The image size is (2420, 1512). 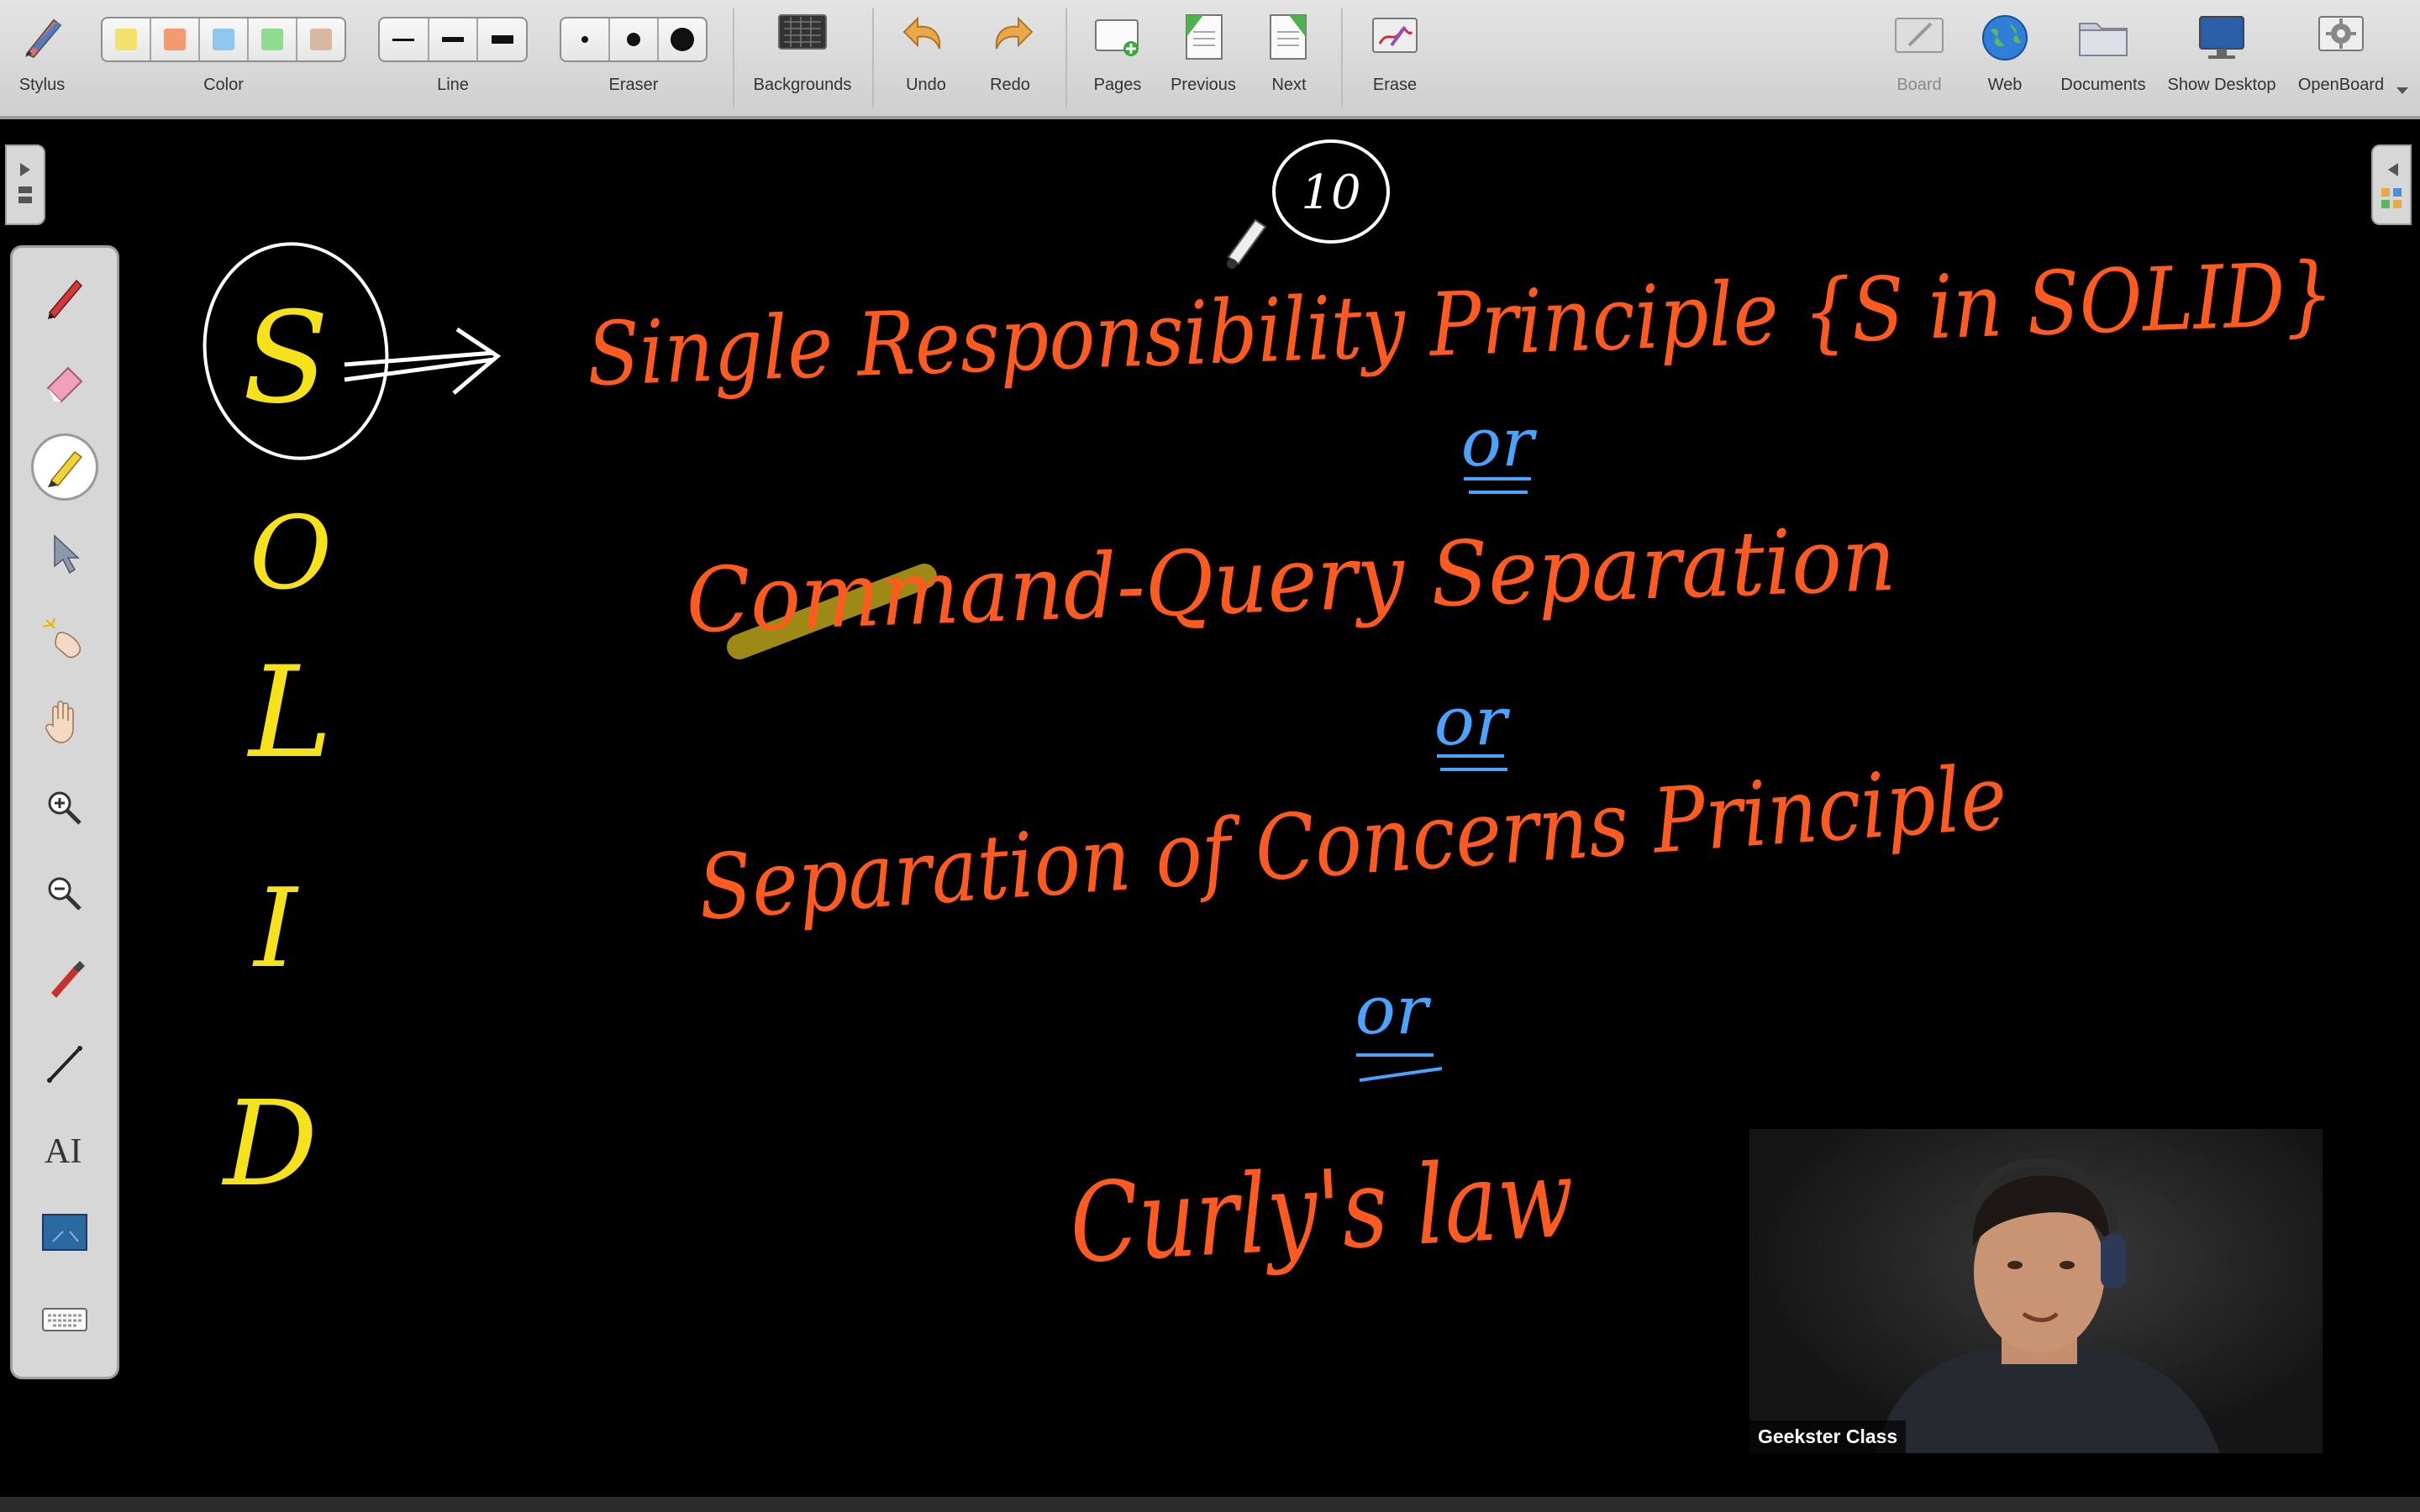 I want to click on curlys-law-heading: Curly's law, so click(x=1322, y=1211).